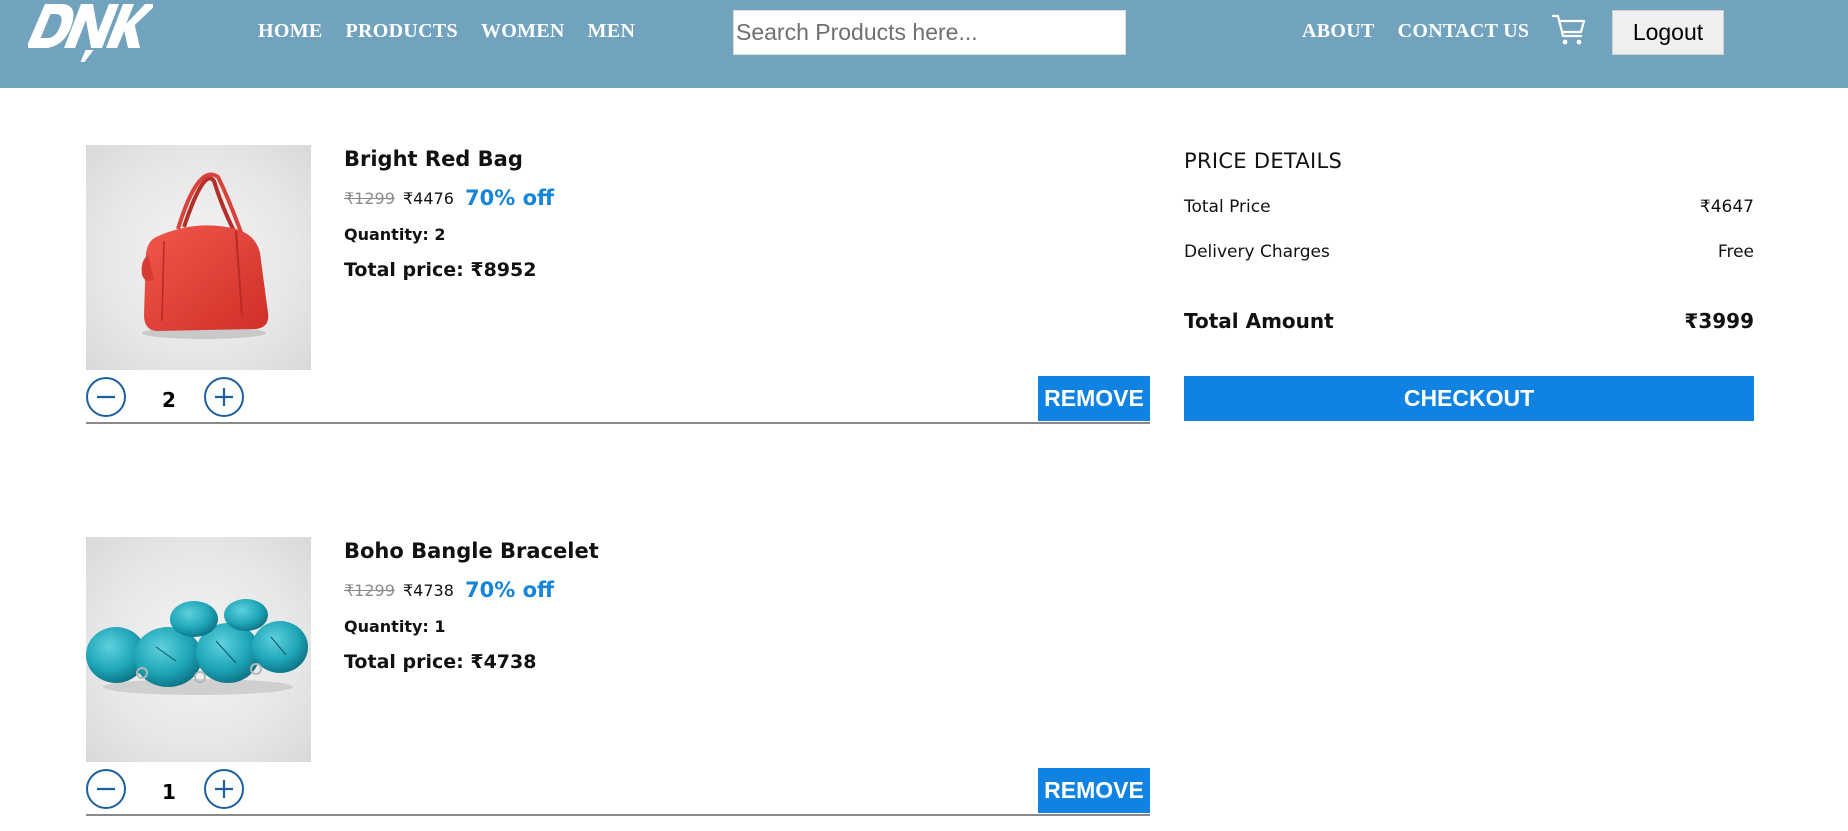  Describe the element at coordinates (433, 159) in the screenshot. I see `product-name: Bright Red Bag` at that location.